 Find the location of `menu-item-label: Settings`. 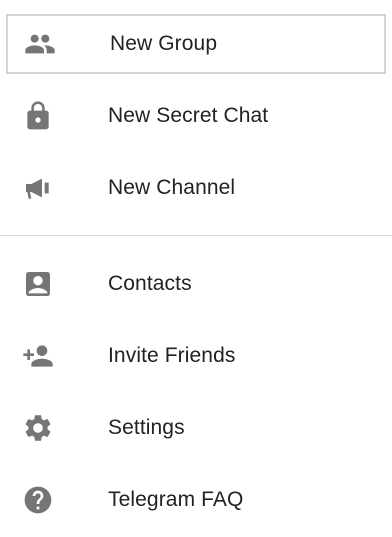

menu-item-label: Settings is located at coordinates (146, 427).